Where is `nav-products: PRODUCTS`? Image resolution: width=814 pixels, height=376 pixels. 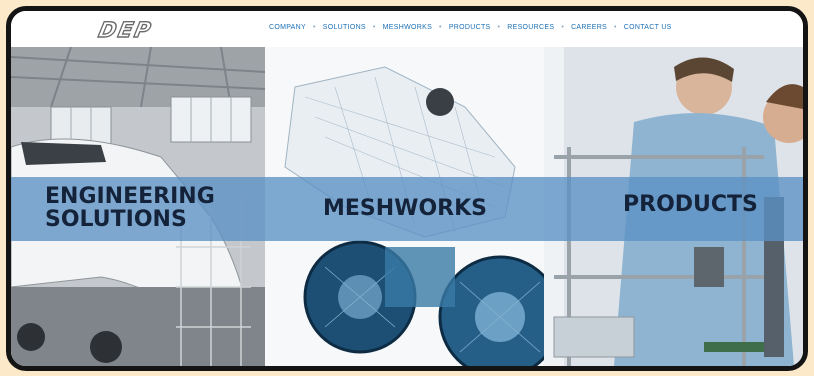
nav-products: PRODUCTS is located at coordinates (470, 27).